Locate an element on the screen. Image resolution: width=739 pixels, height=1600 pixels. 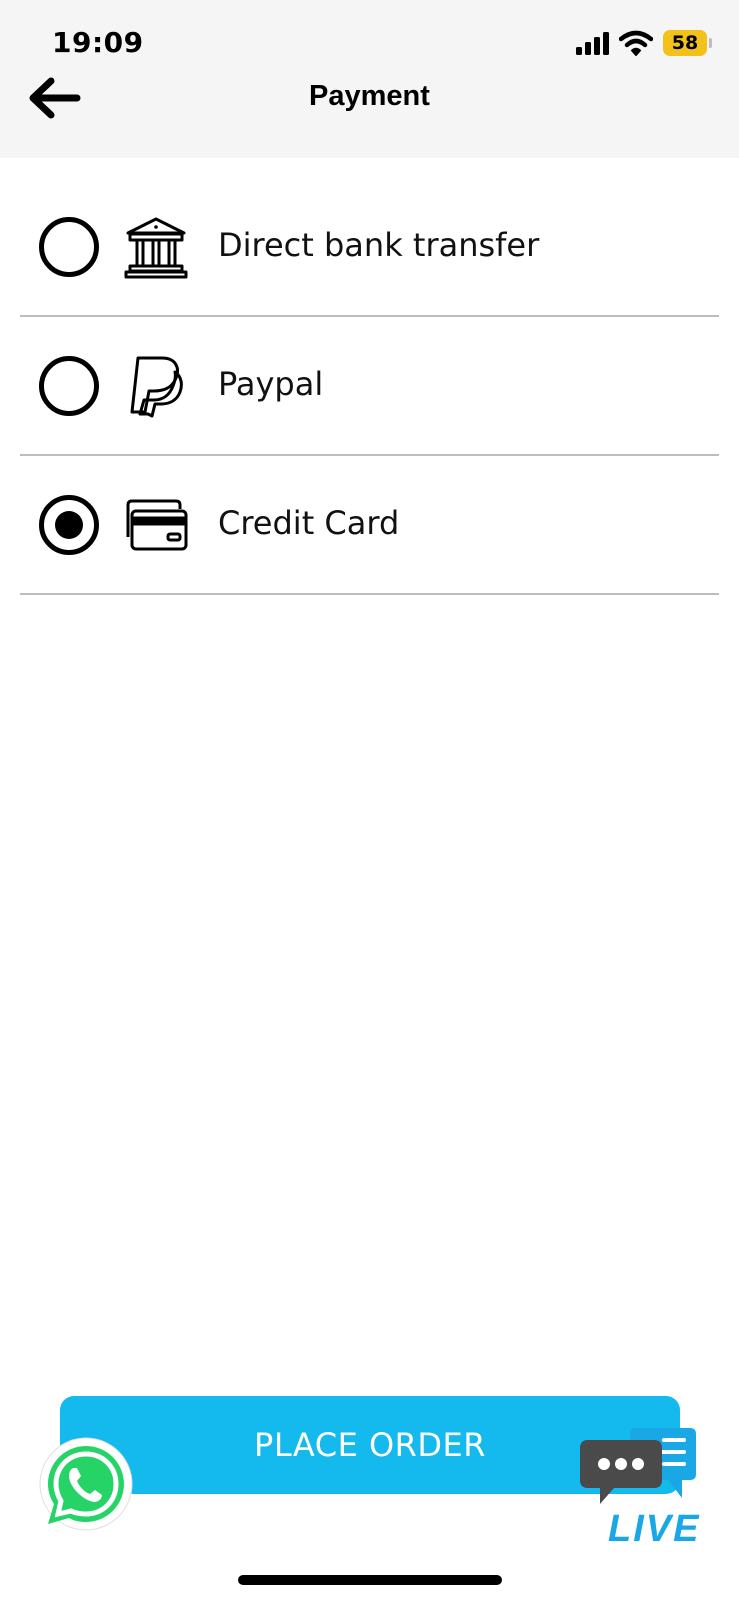
radio-paypal is located at coordinates (69, 386).